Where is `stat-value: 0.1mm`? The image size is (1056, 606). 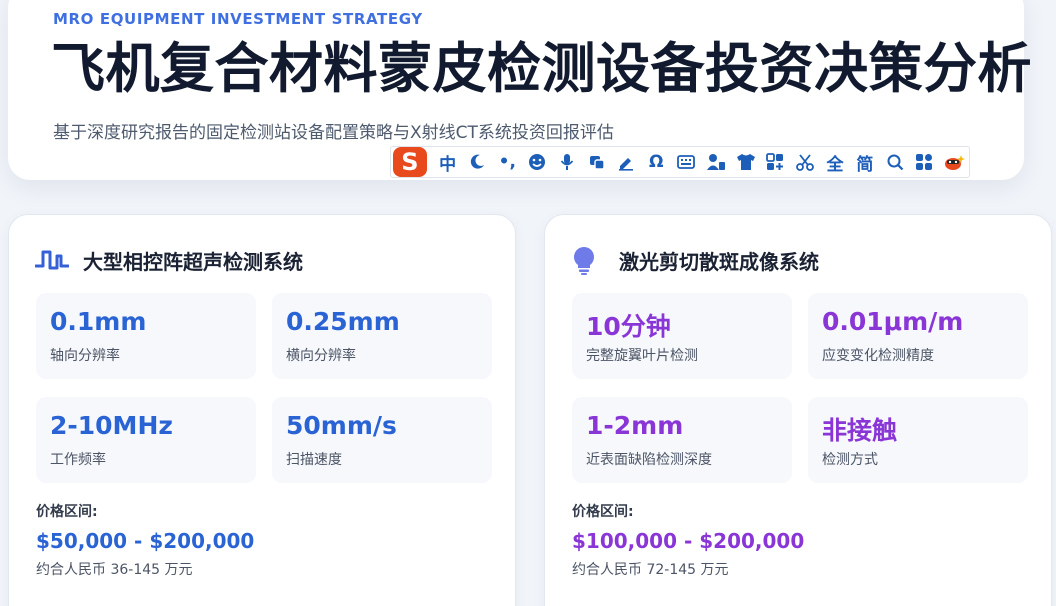 stat-value: 0.1mm is located at coordinates (98, 321).